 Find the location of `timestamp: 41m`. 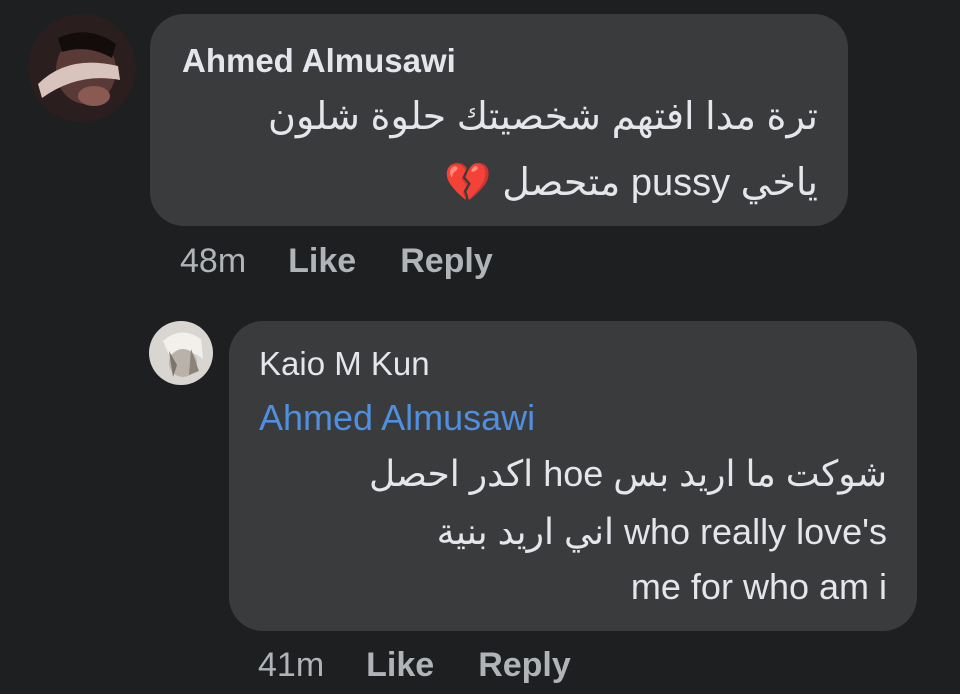

timestamp: 41m is located at coordinates (291, 665).